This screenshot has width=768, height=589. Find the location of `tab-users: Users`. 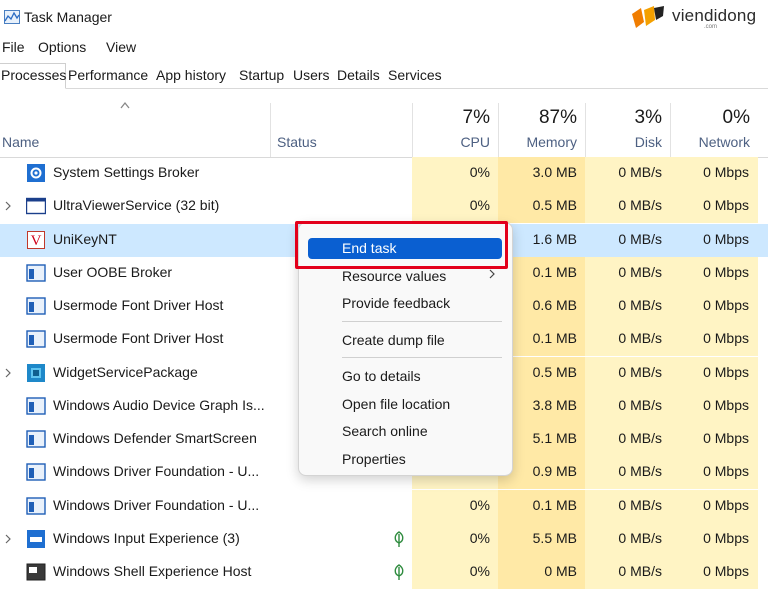

tab-users: Users is located at coordinates (311, 75).